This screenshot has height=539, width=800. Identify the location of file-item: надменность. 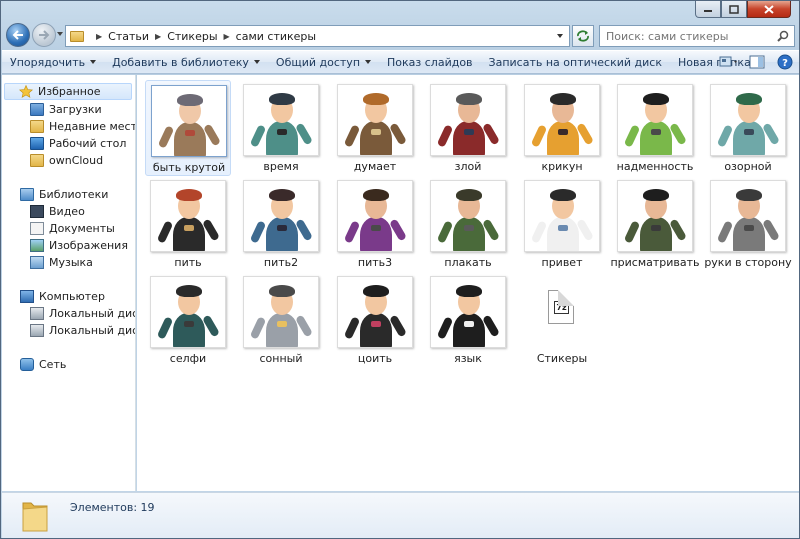
(655, 128).